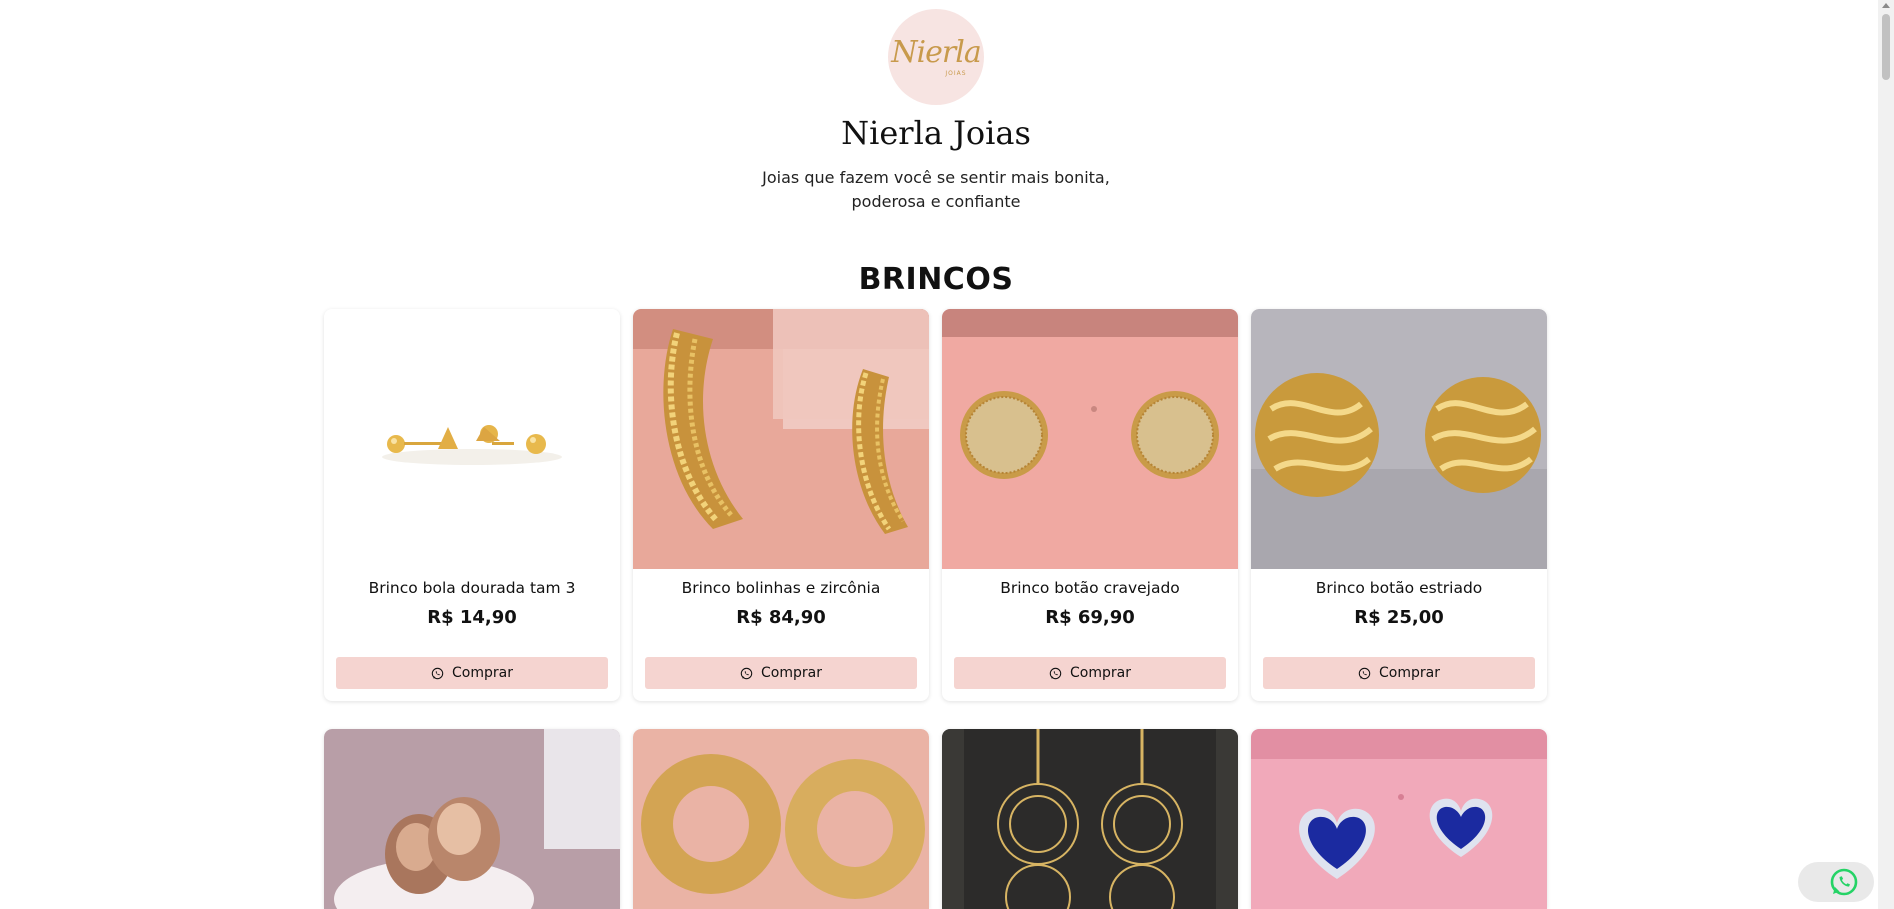 This screenshot has height=909, width=1894. Describe the element at coordinates (1399, 588) in the screenshot. I see `product-name: Brinco botão estriado` at that location.